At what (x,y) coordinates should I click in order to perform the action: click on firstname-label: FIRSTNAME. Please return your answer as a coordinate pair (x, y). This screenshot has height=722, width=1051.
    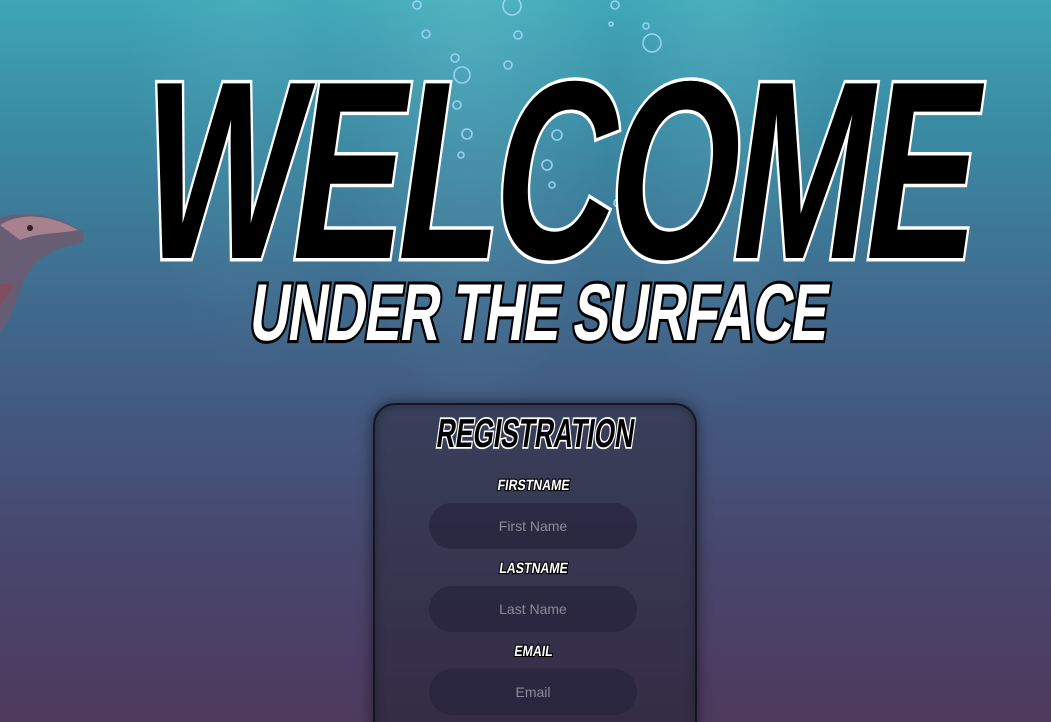
    Looking at the image, I should click on (534, 485).